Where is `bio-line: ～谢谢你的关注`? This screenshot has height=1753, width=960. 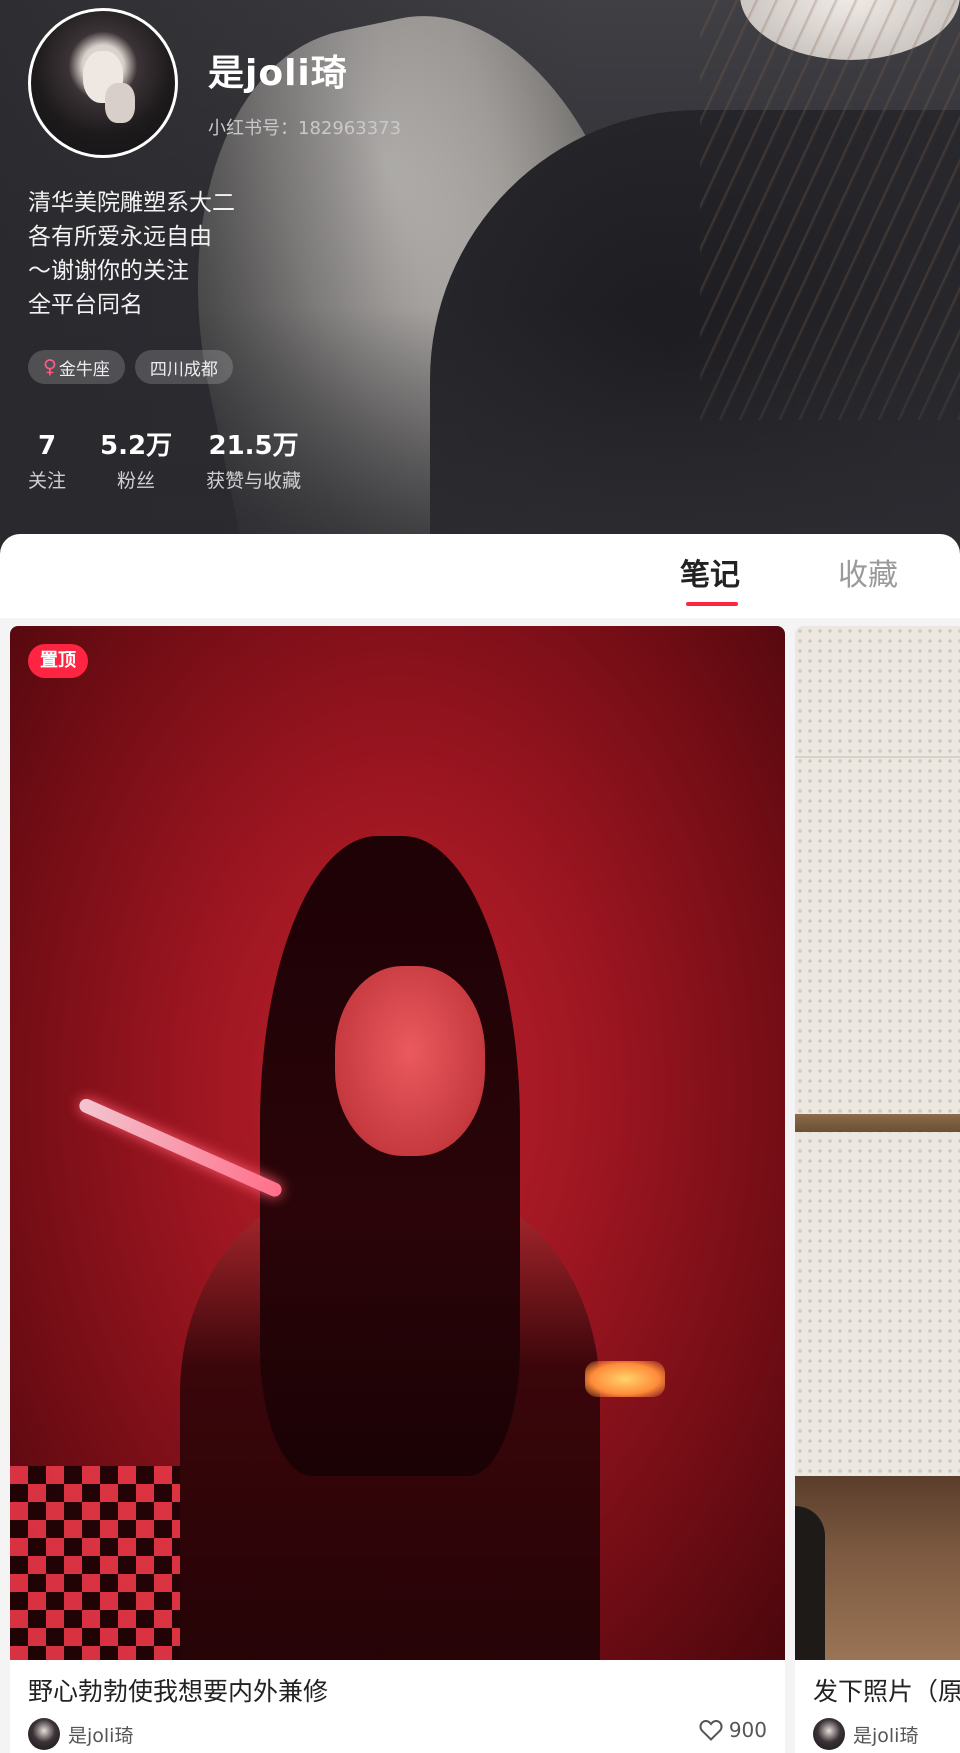
bio-line: ～谢谢你的关注 is located at coordinates (108, 271).